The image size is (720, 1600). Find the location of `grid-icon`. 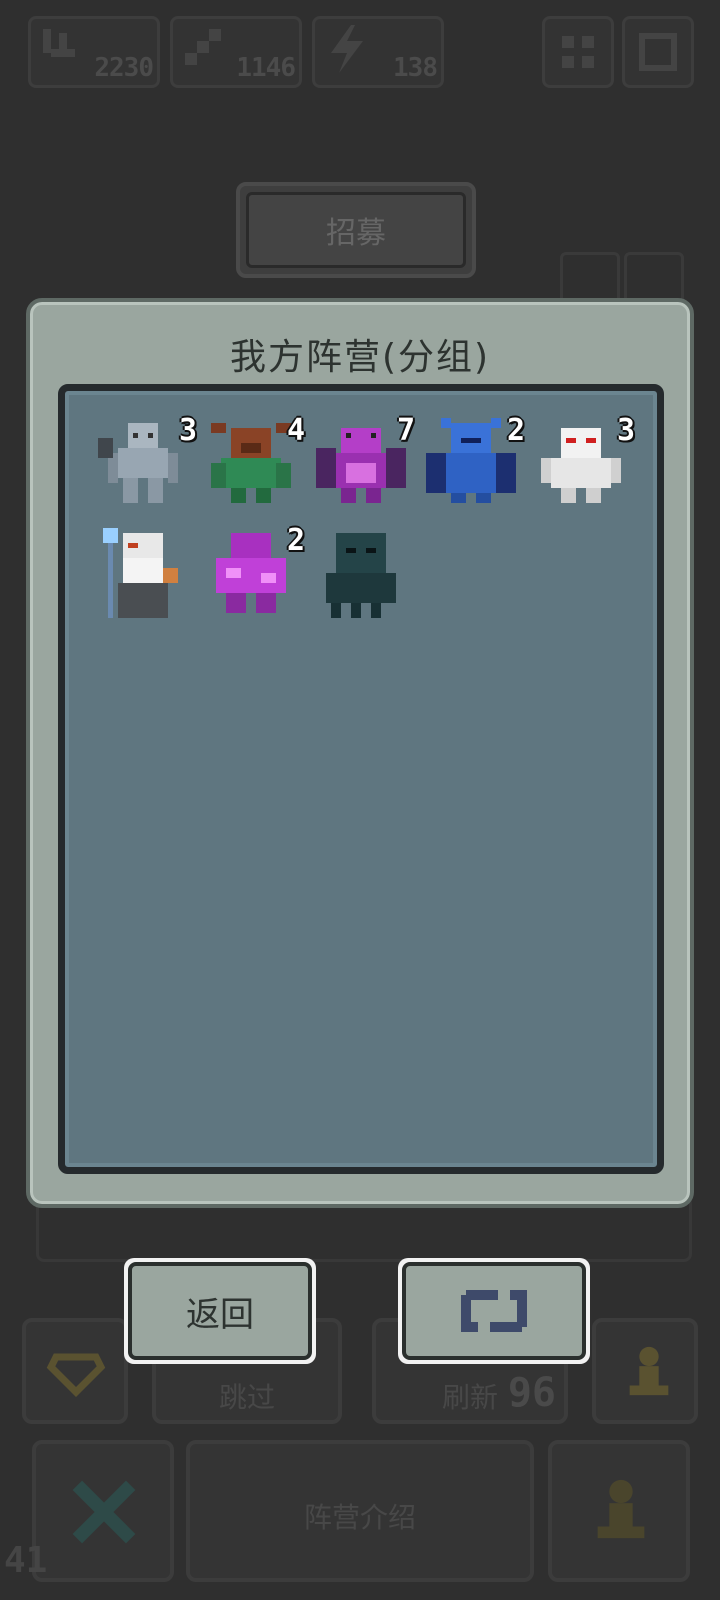

grid-icon is located at coordinates (578, 52).